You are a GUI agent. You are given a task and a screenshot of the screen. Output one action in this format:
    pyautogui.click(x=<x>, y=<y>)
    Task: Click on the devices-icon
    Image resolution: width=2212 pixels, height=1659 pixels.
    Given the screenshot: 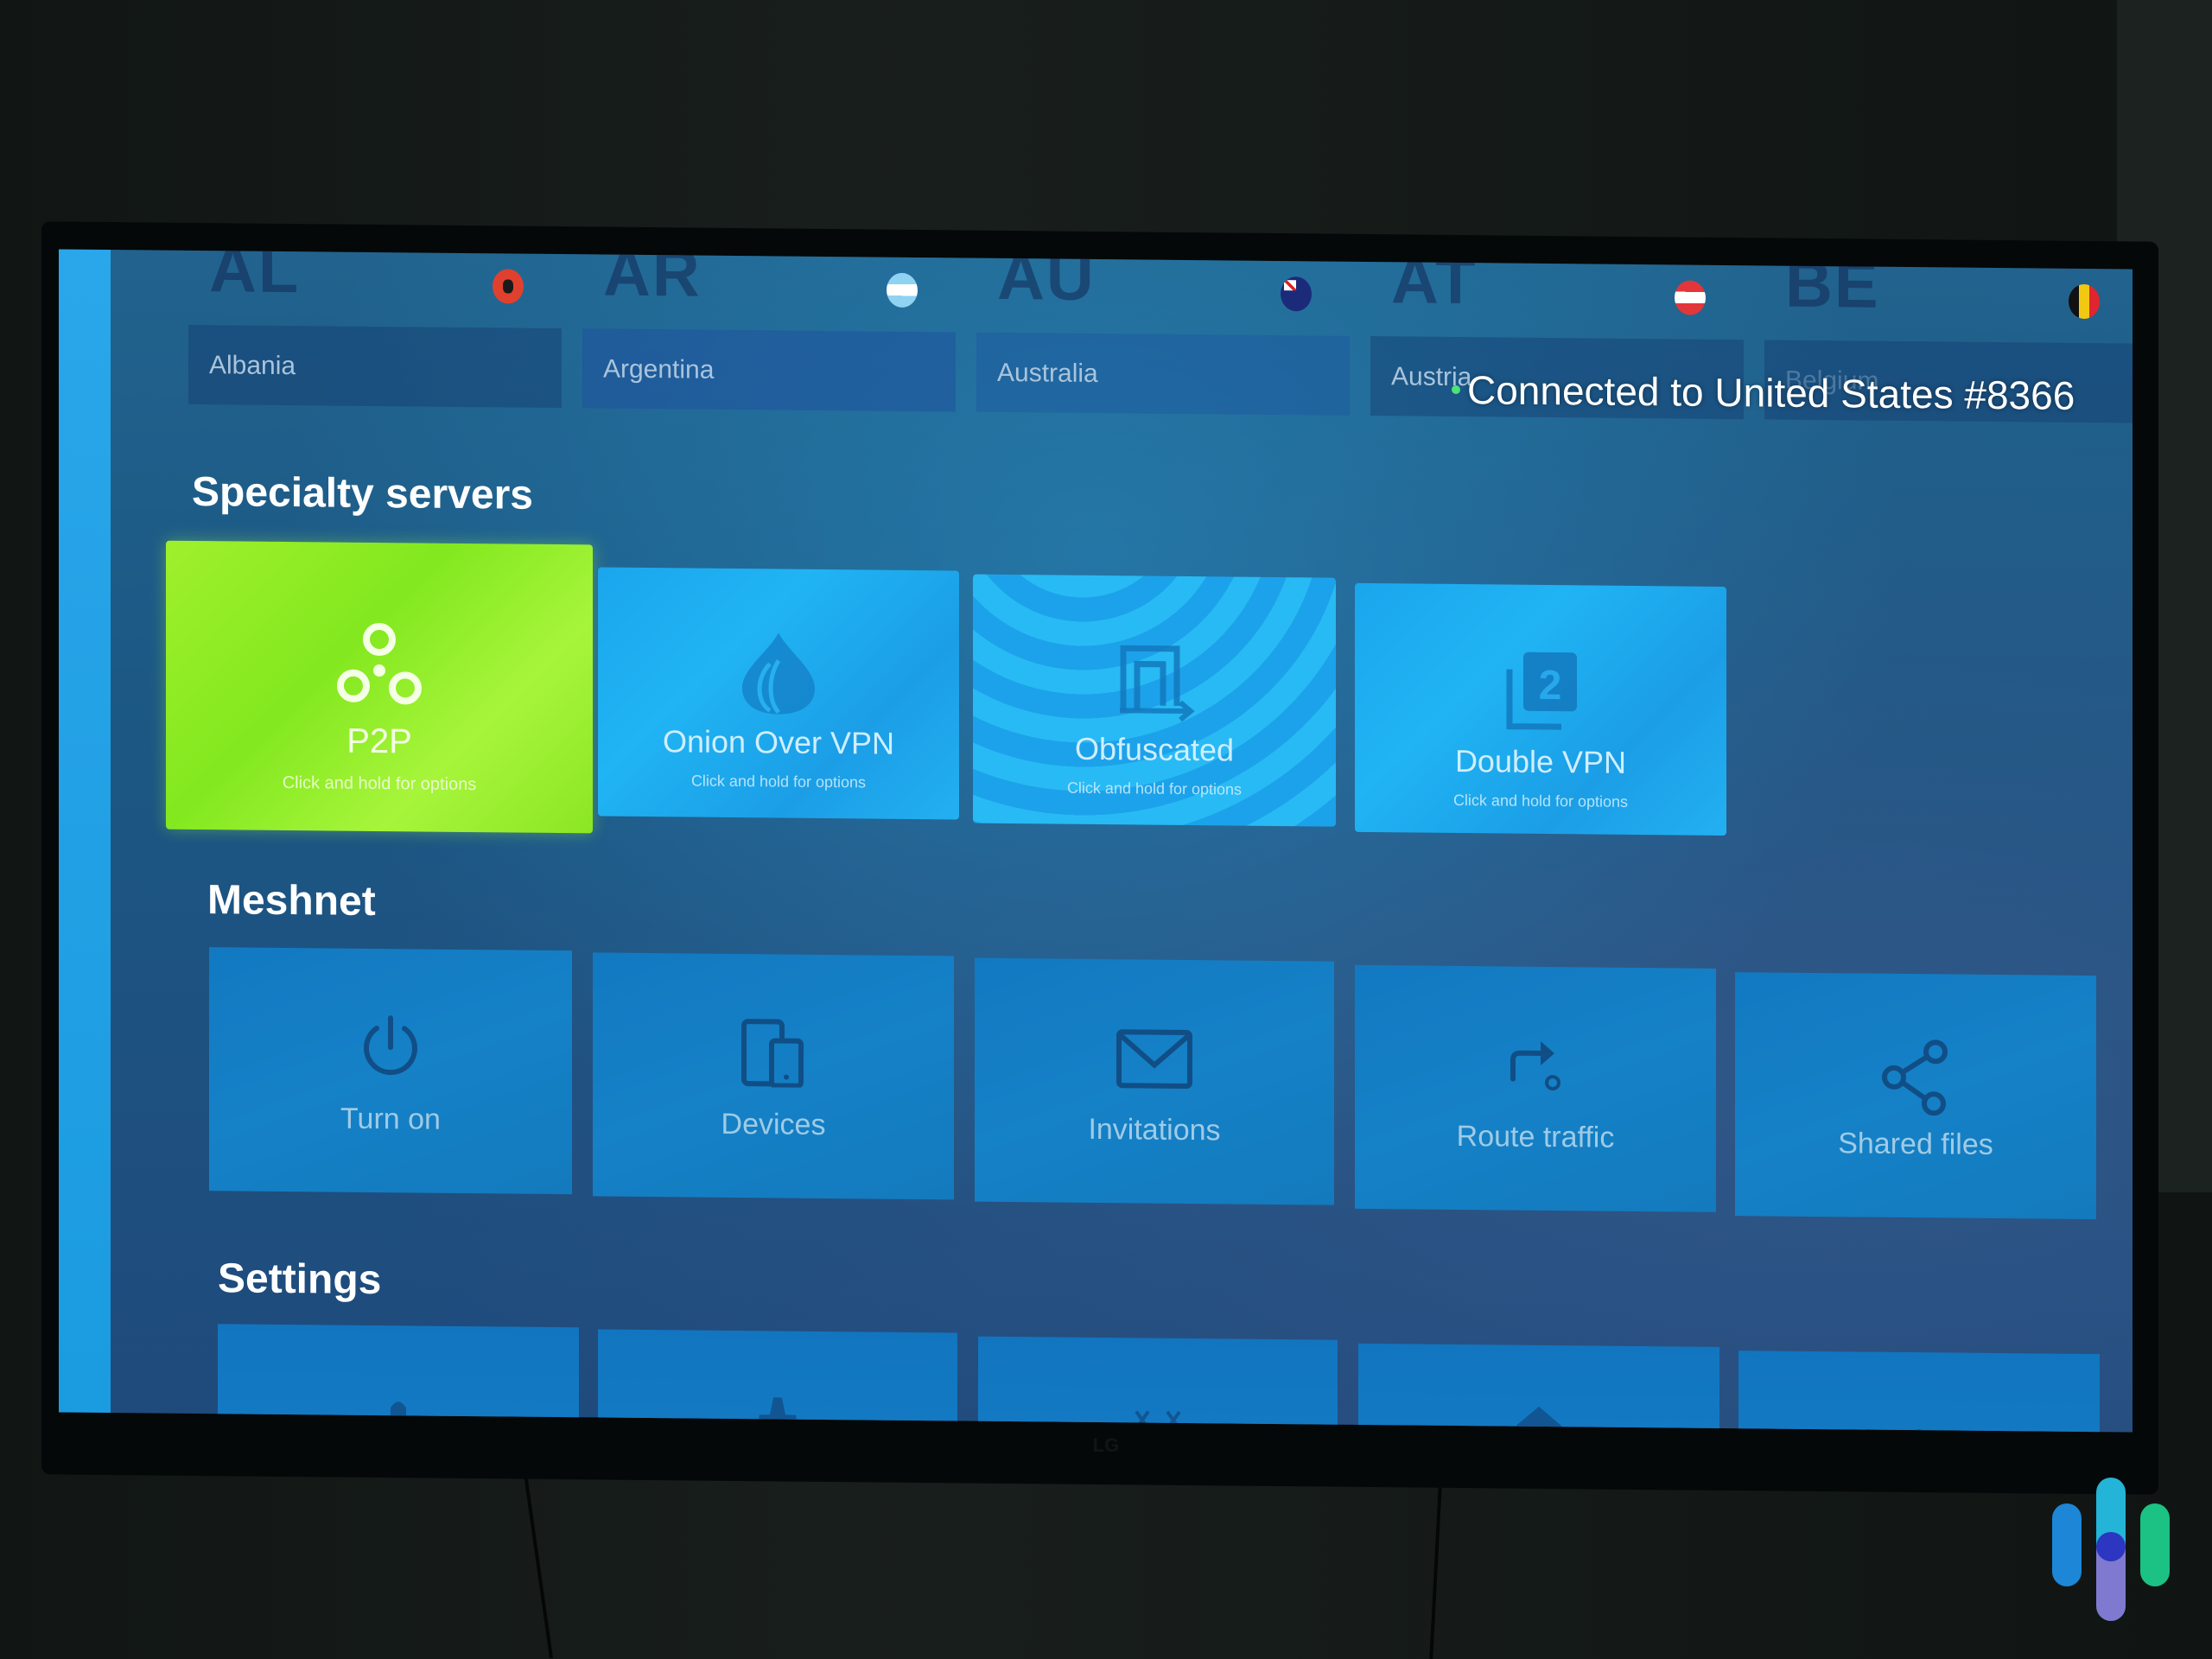 What is the action you would take?
    pyautogui.click(x=773, y=1055)
    